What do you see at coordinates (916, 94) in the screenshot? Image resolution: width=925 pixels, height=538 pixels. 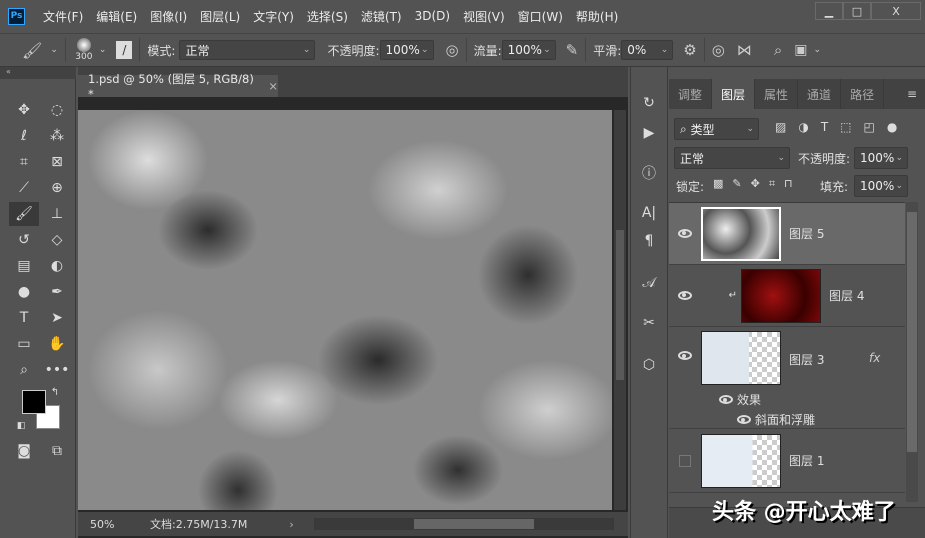 I see `panel-menu-icon: ≡` at bounding box center [916, 94].